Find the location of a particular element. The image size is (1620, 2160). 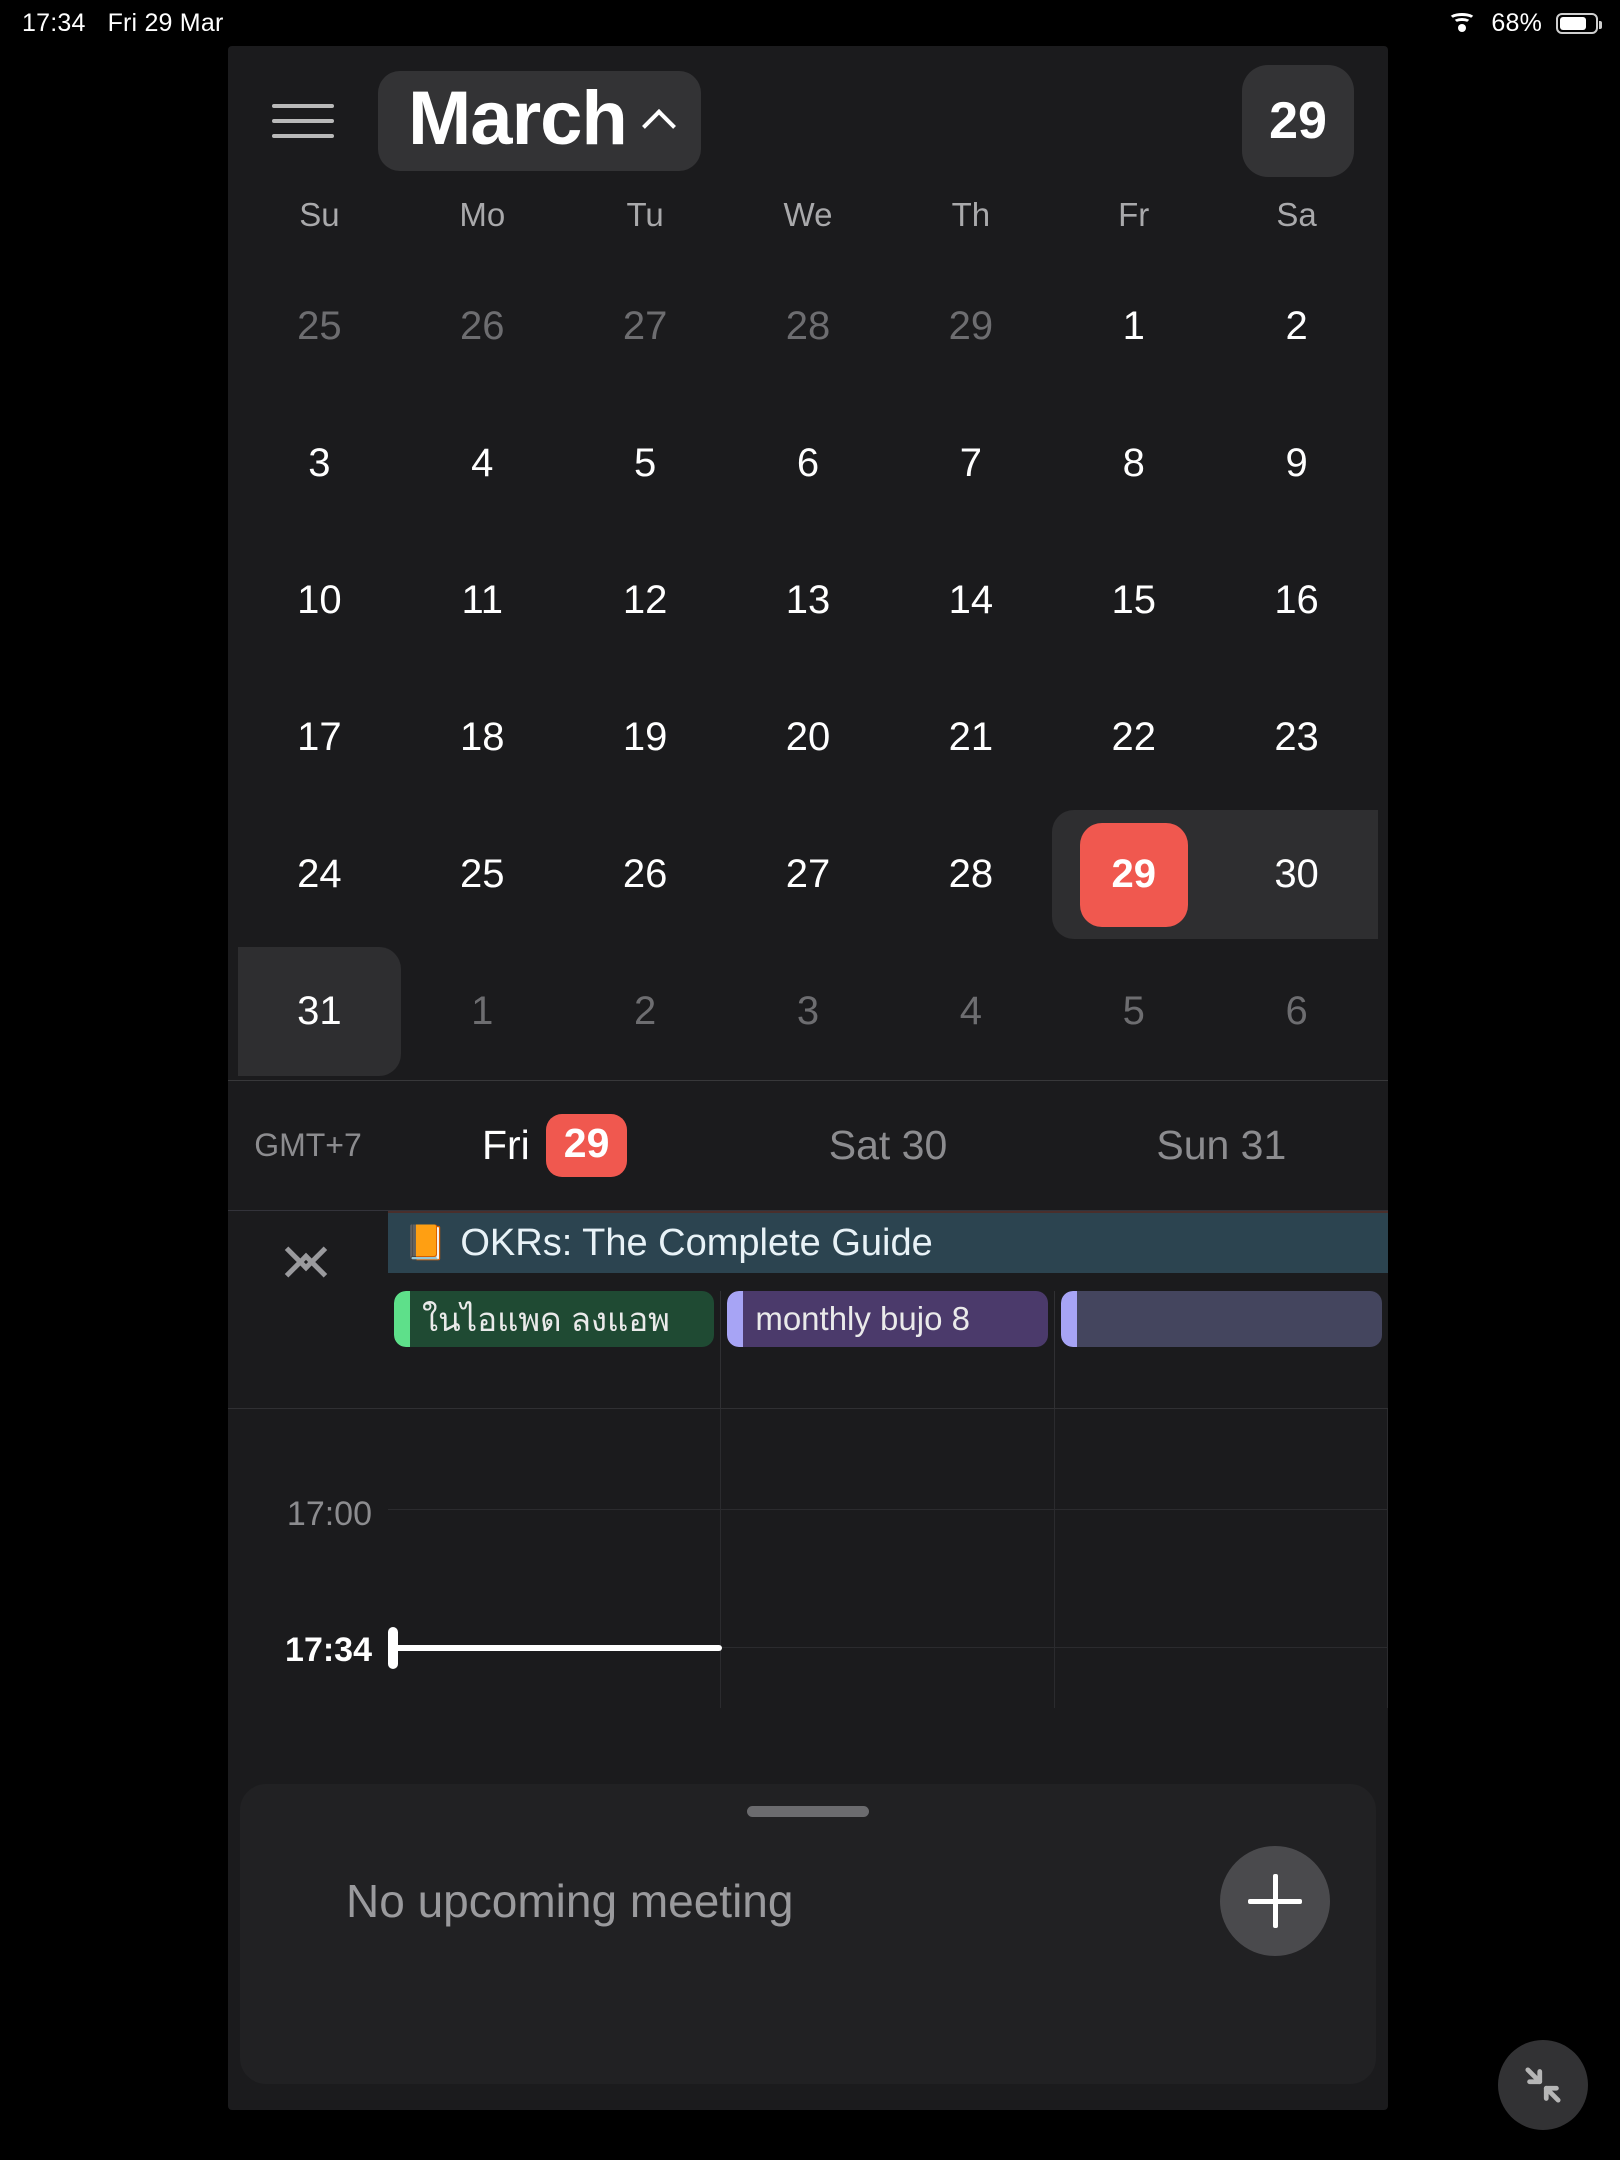

day-label-fri: Fri is located at coordinates (505, 1145).